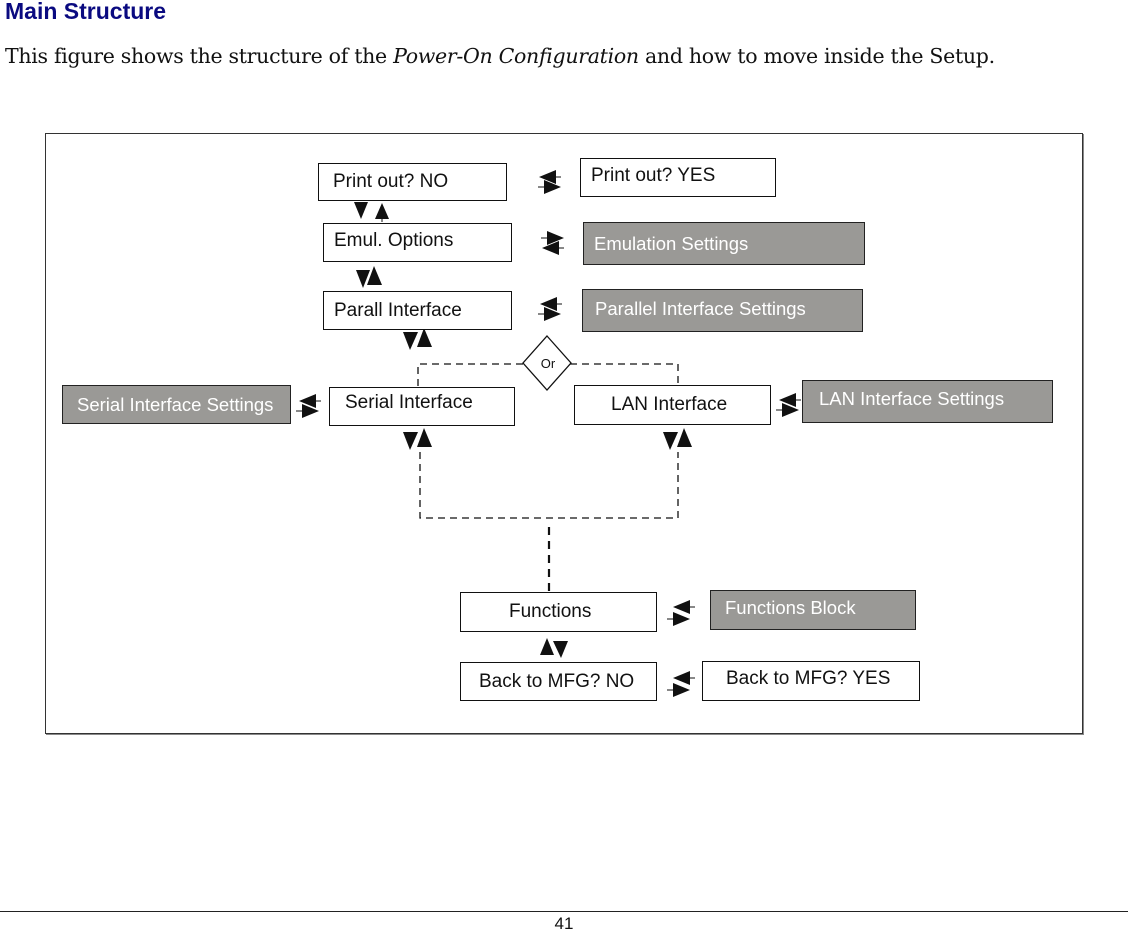  Describe the element at coordinates (811, 681) in the screenshot. I see `node-back-to-mfg-yes: Back to MFG? YES` at that location.